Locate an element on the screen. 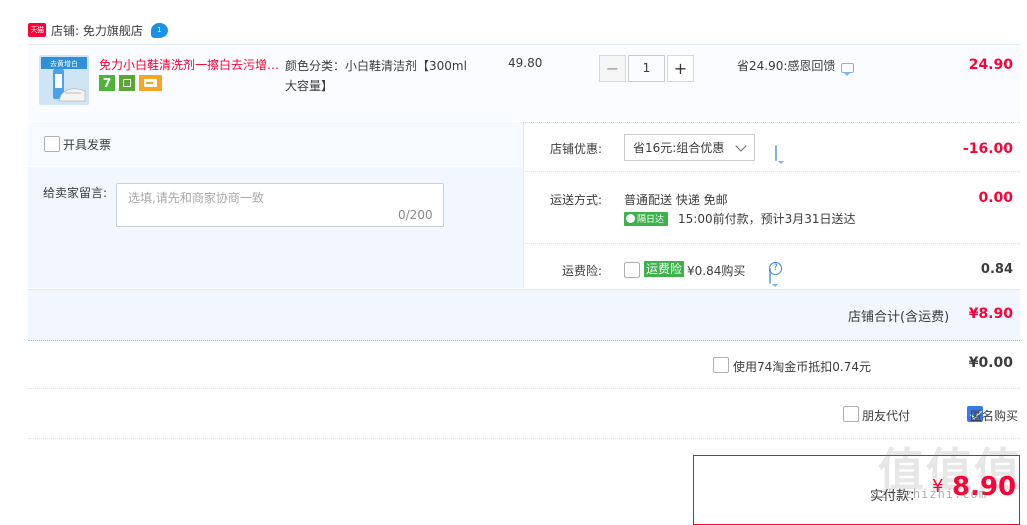  insurance-amount: 0.84 is located at coordinates (996, 269).